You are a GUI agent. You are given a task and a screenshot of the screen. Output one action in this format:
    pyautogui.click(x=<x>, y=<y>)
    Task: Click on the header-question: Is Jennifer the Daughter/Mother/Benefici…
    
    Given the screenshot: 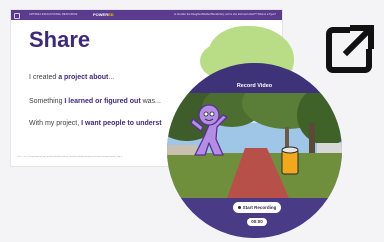 What is the action you would take?
    pyautogui.click(x=225, y=14)
    